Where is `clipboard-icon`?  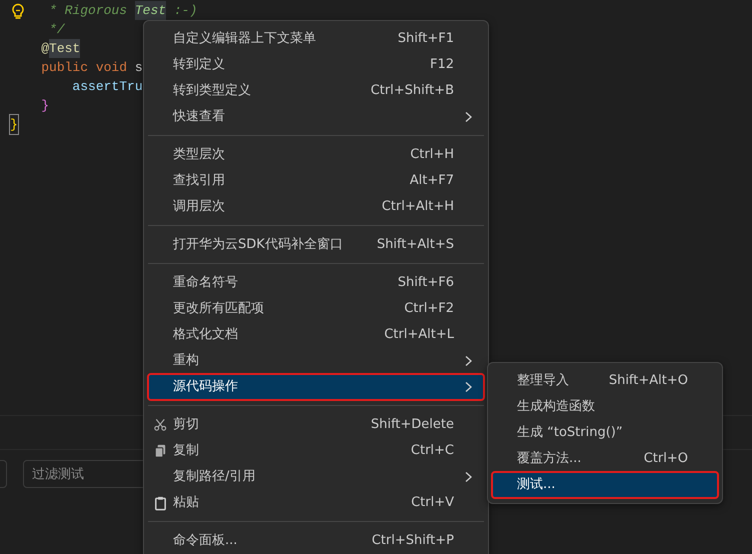
clipboard-icon is located at coordinates (160, 503).